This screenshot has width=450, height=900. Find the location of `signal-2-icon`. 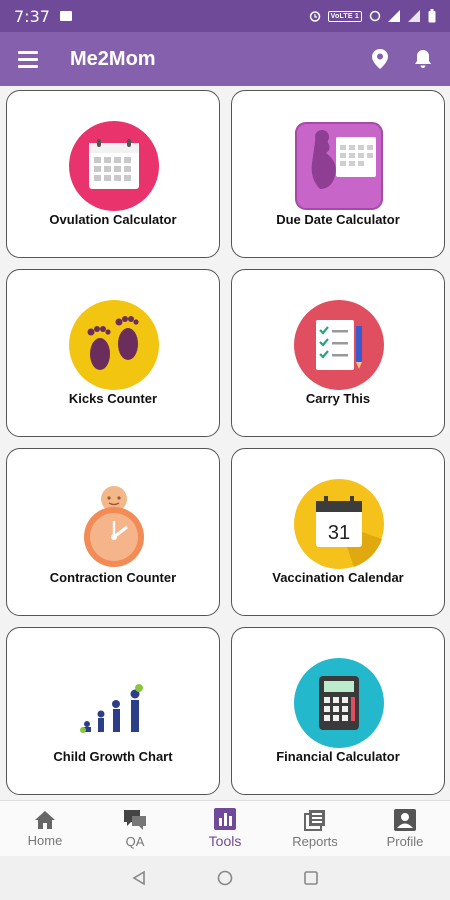

signal-2-icon is located at coordinates (414, 16).